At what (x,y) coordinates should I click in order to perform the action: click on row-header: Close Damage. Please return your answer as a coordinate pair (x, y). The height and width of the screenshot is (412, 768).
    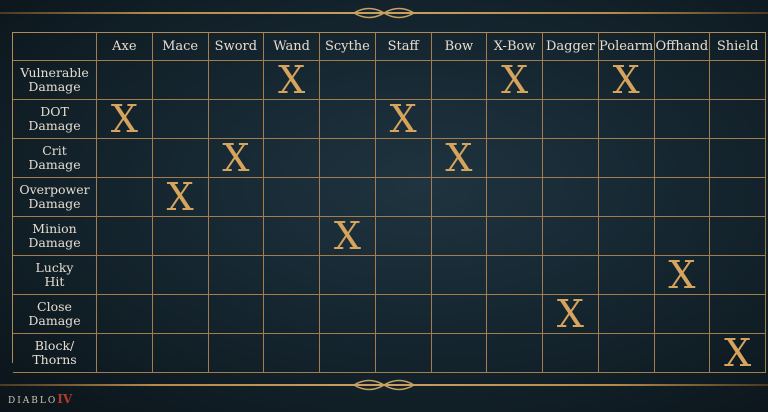
    Looking at the image, I should click on (55, 314).